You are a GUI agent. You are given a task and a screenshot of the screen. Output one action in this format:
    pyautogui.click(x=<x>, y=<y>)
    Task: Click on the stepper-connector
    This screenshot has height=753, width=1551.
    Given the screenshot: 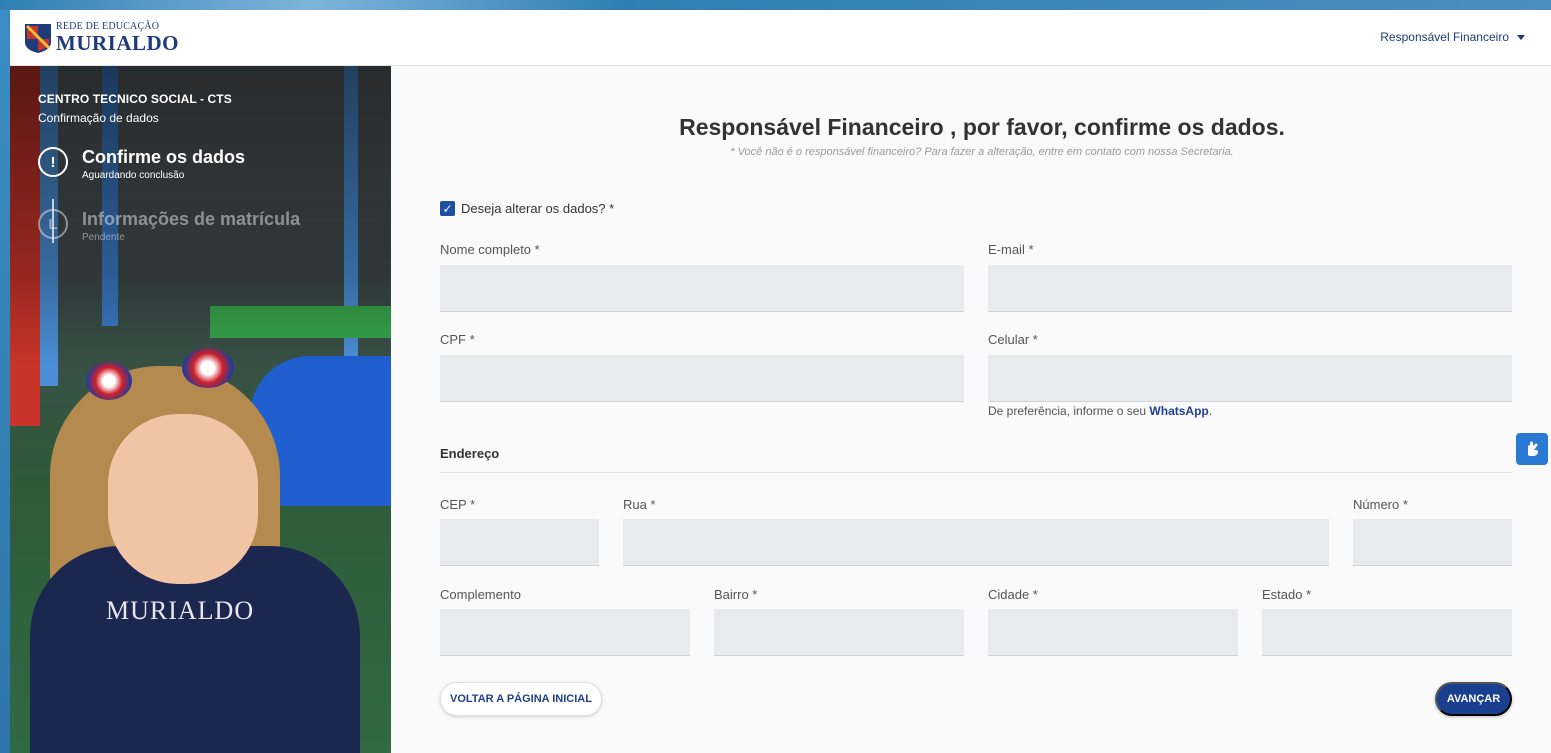 What is the action you would take?
    pyautogui.click(x=53, y=221)
    